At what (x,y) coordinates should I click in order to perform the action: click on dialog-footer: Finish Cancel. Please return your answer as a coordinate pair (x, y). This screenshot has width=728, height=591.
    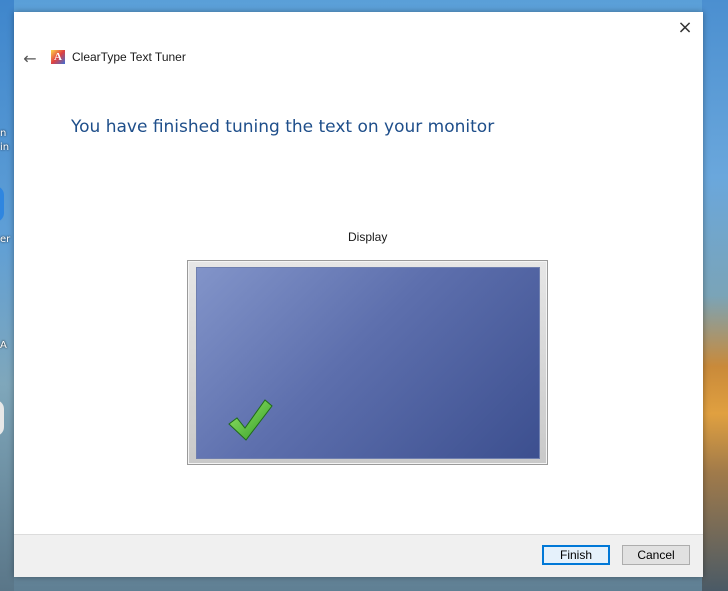
    Looking at the image, I should click on (358, 555).